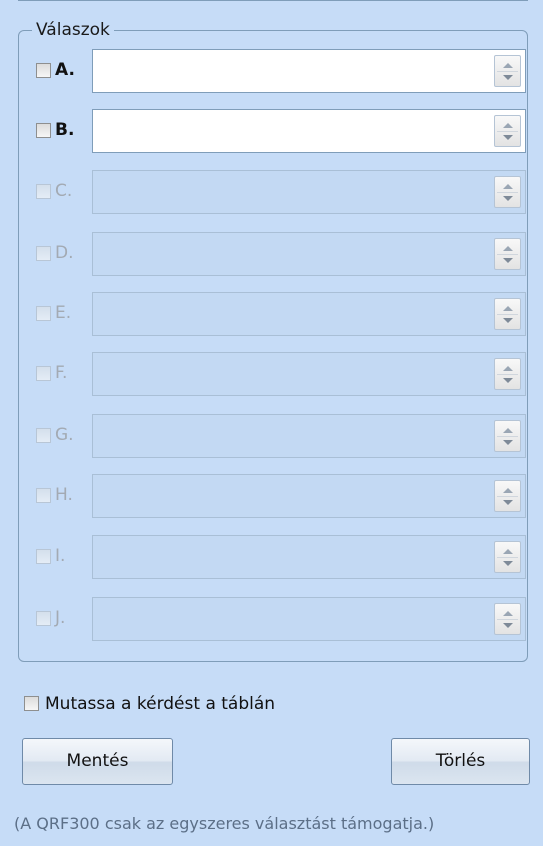  Describe the element at coordinates (309, 557) in the screenshot. I see `answer-input-i` at that location.